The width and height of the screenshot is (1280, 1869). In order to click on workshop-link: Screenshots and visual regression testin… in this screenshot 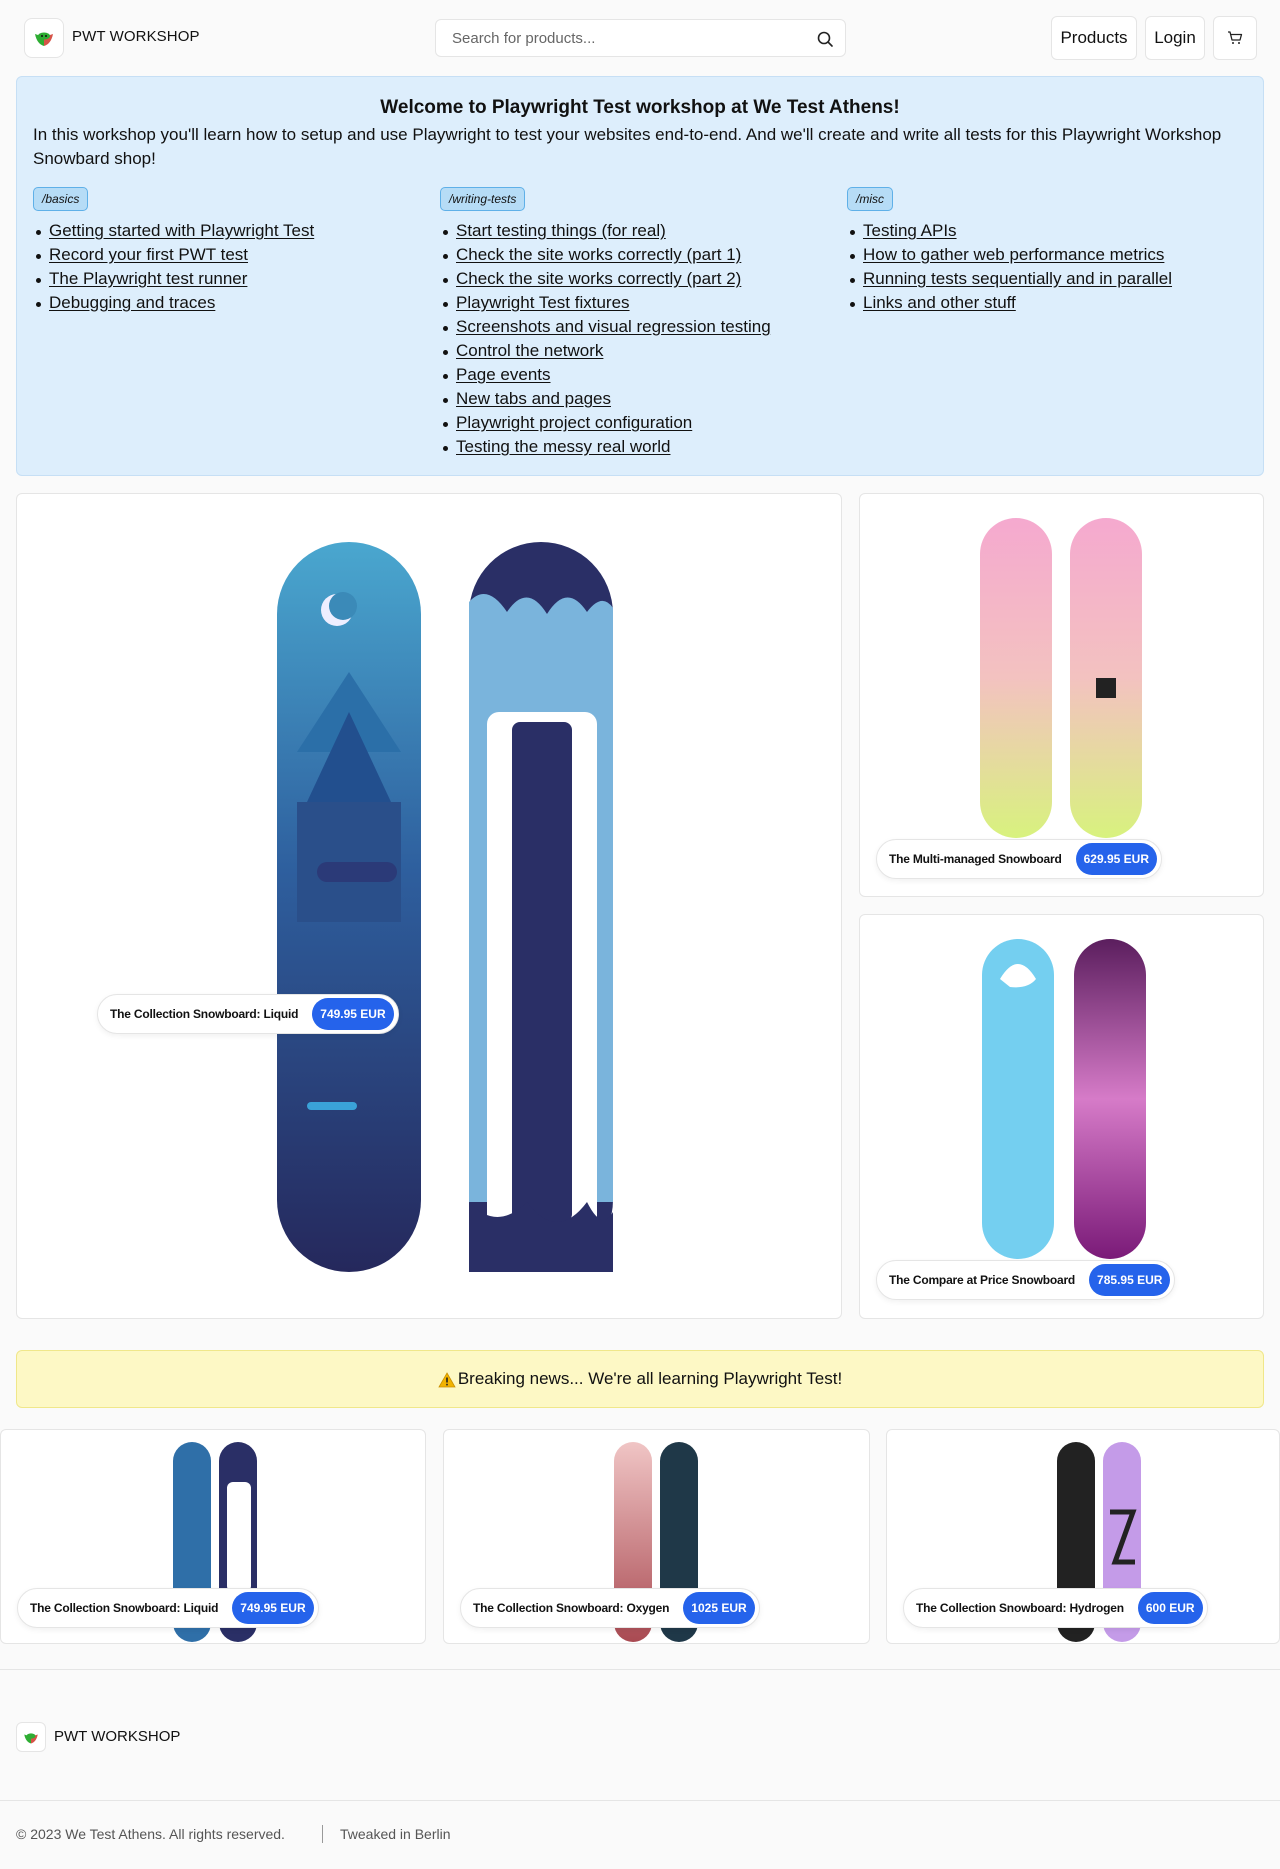, I will do `click(613, 326)`.